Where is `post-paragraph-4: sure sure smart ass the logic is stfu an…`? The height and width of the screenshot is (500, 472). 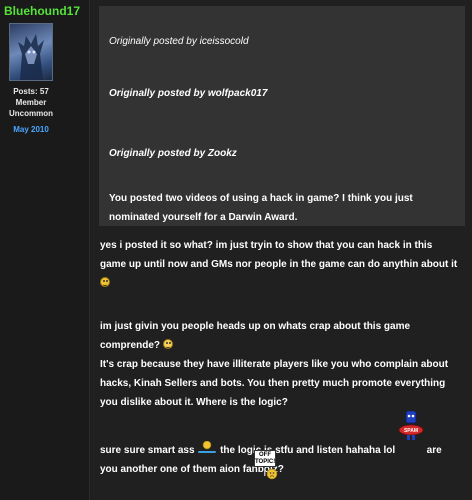
post-paragraph-4: sure sure smart ass the logic is stfu an… is located at coordinates (280, 445).